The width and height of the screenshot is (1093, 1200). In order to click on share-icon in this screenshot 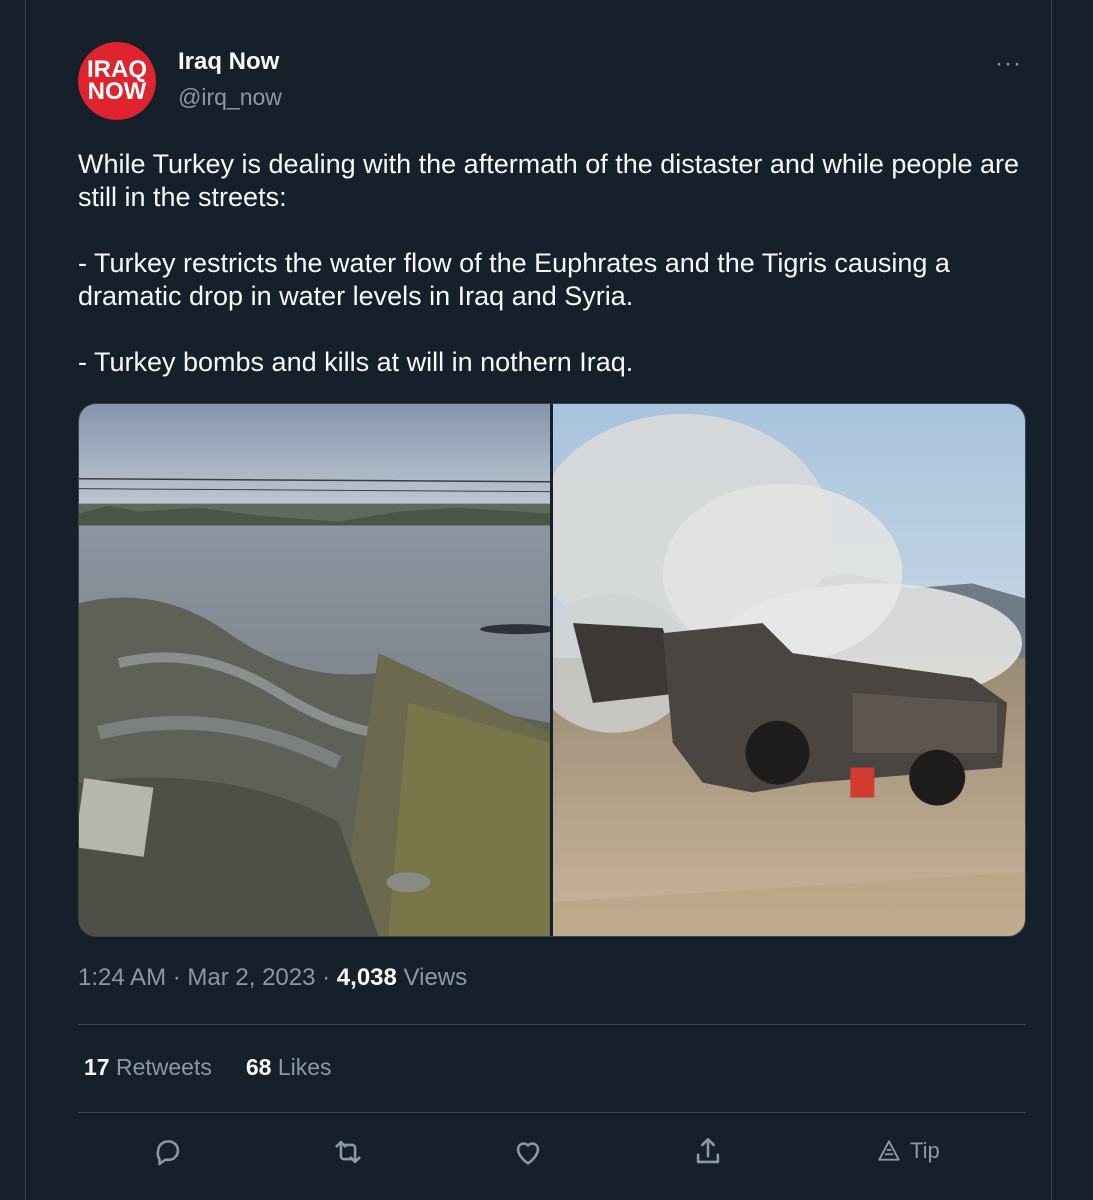, I will do `click(708, 1150)`.